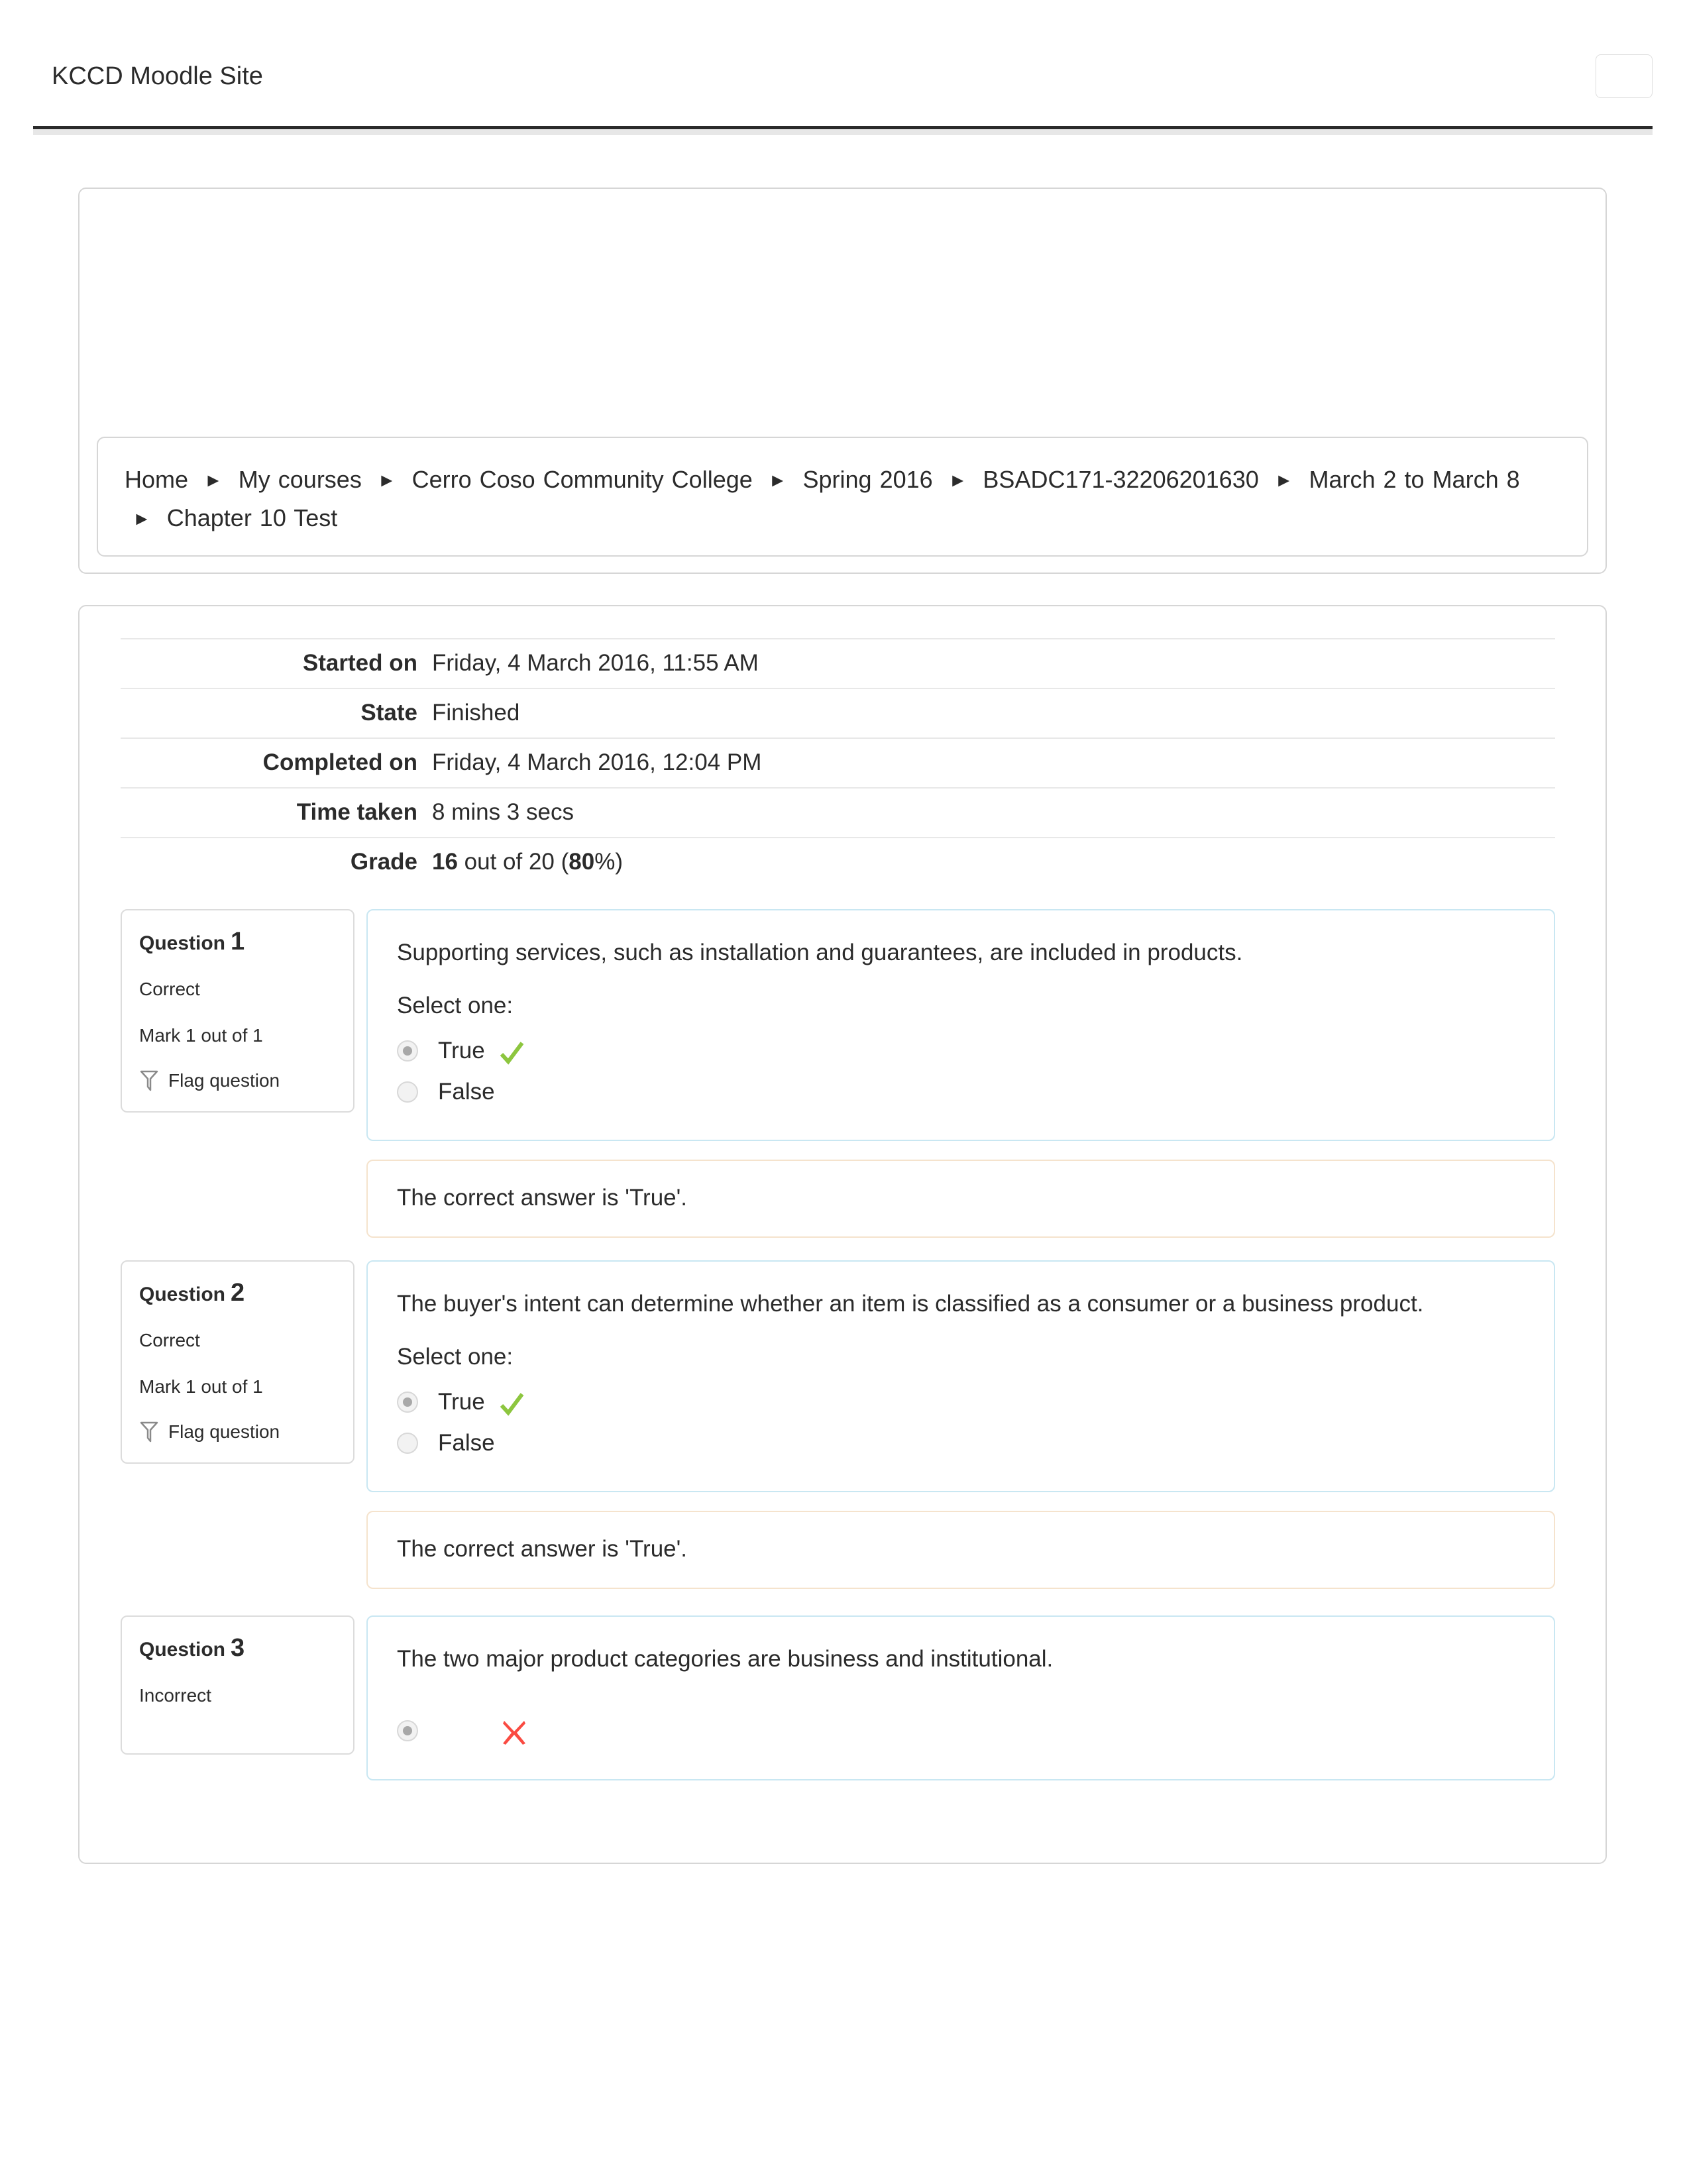 This screenshot has height=2184, width=1687. Describe the element at coordinates (445, 862) in the screenshot. I see `grade-score: 16` at that location.